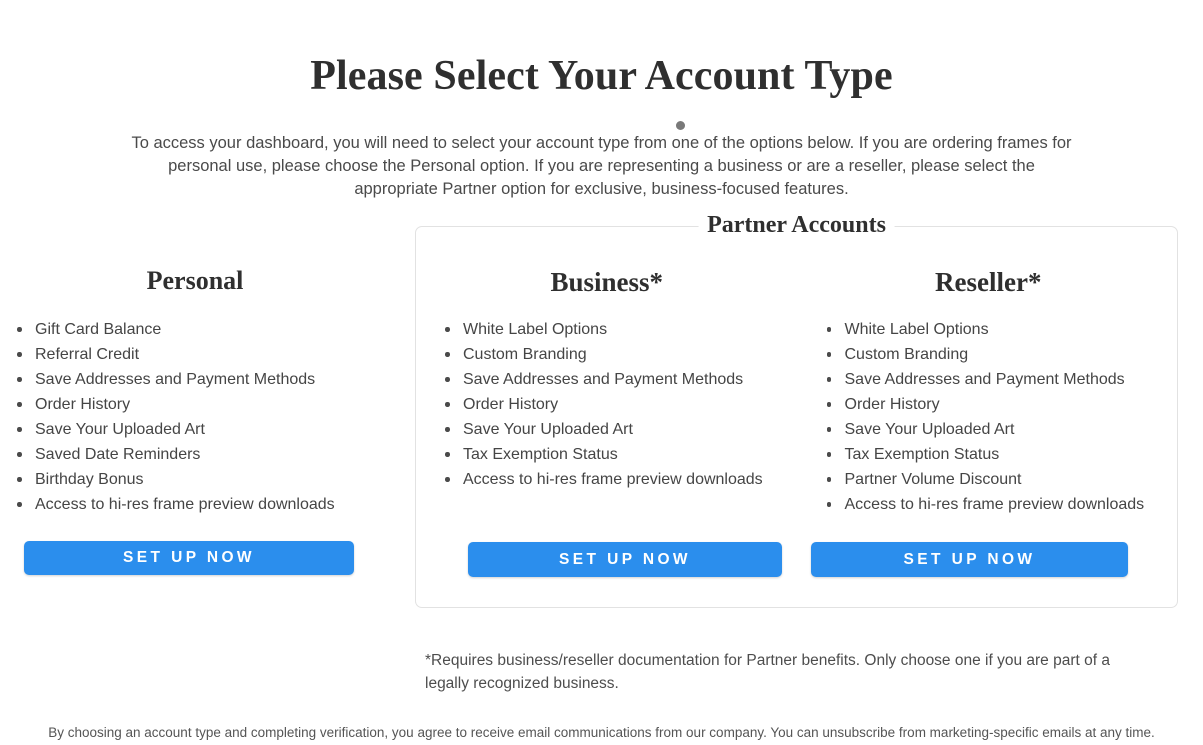  What do you see at coordinates (195, 479) in the screenshot?
I see `list-item: Birthday Bonus` at bounding box center [195, 479].